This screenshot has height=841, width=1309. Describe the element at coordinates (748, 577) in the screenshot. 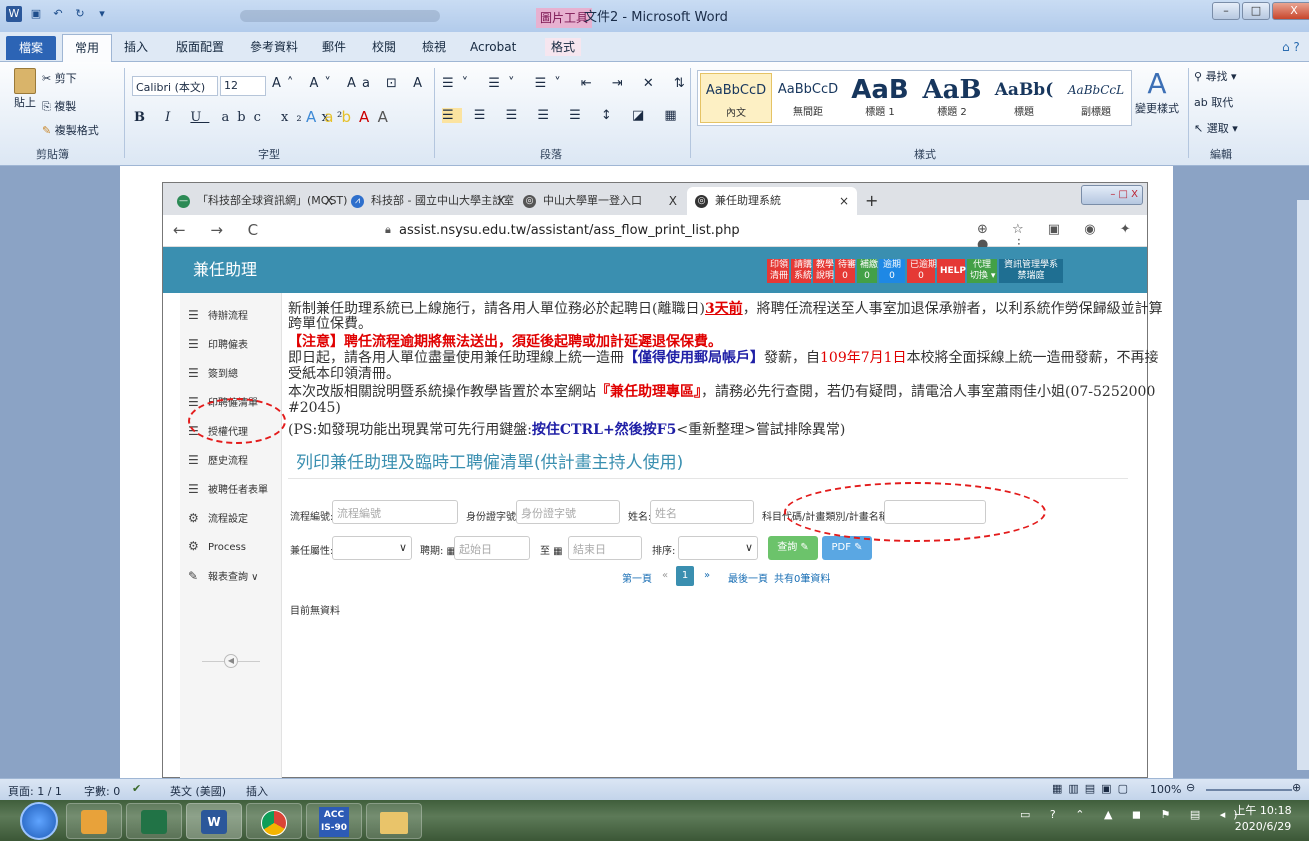

I see `last-page-link: 最後一頁` at that location.